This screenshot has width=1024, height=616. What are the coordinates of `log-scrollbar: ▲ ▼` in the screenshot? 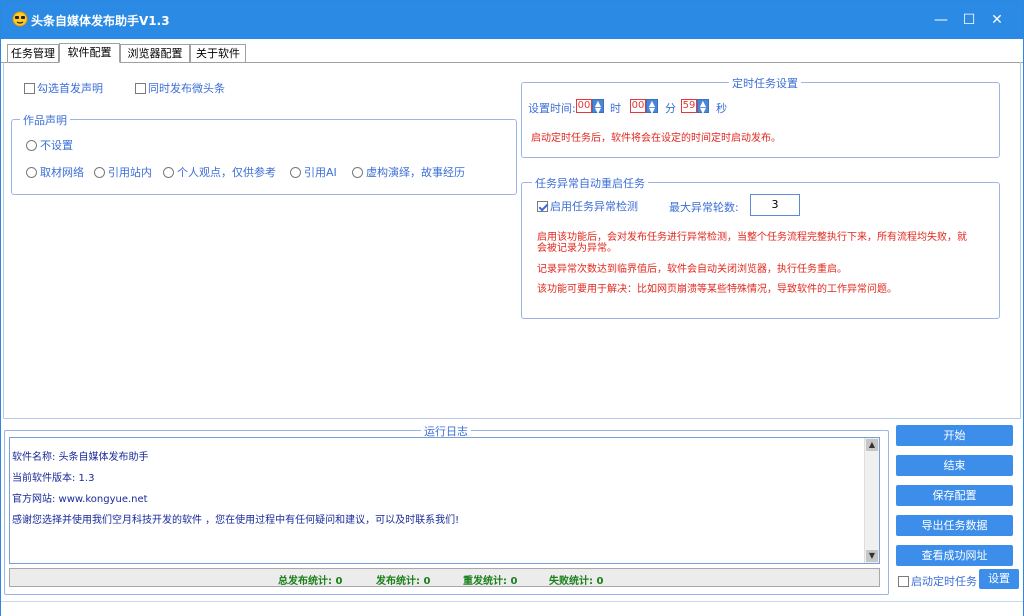 It's located at (871, 500).